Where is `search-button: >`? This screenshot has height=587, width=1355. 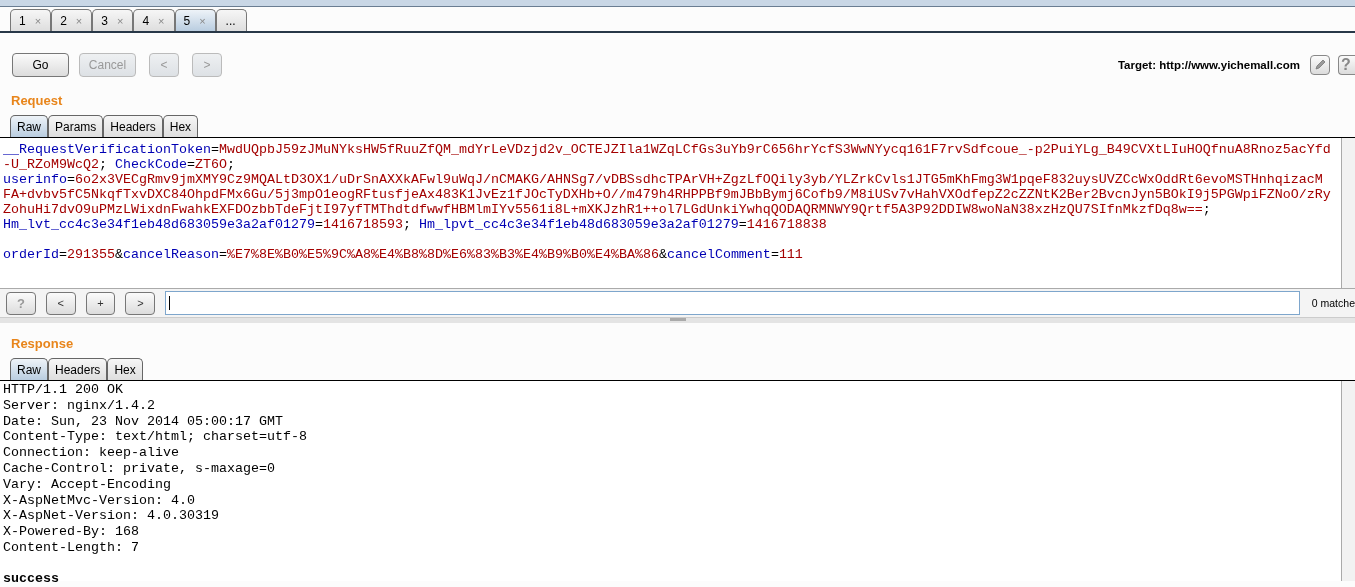
search-button: > is located at coordinates (140, 303).